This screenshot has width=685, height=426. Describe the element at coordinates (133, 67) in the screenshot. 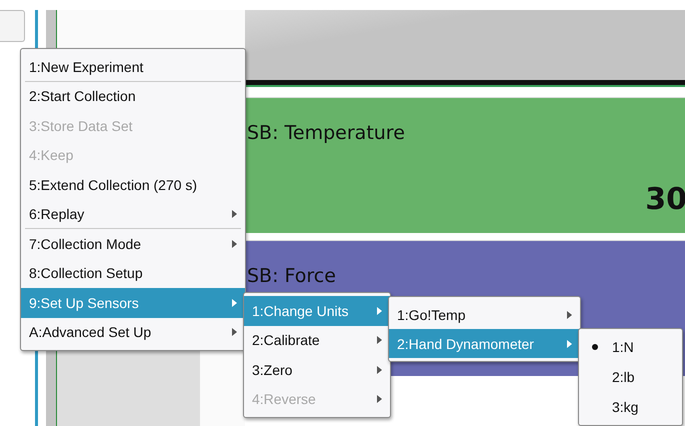

I see `menu-item: 1:New Experiment` at that location.